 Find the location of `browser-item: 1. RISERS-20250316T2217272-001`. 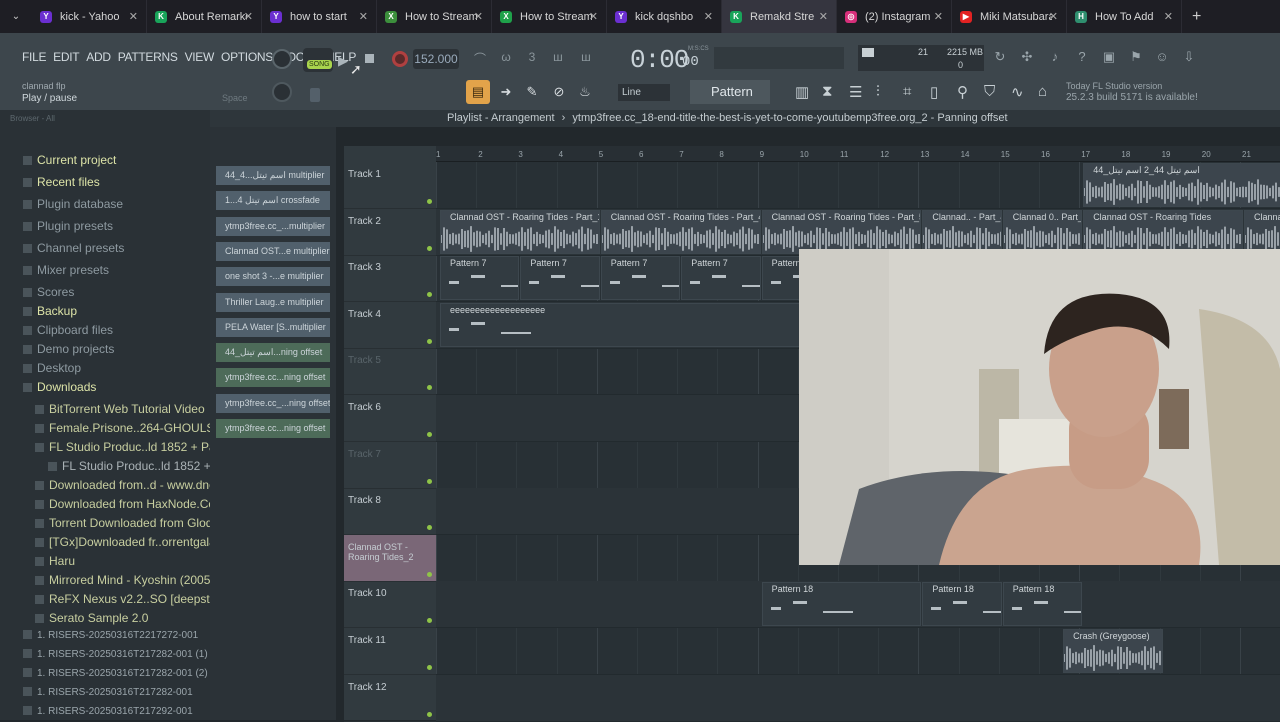

browser-item: 1. RISERS-20250316T2217272-001 is located at coordinates (110, 635).